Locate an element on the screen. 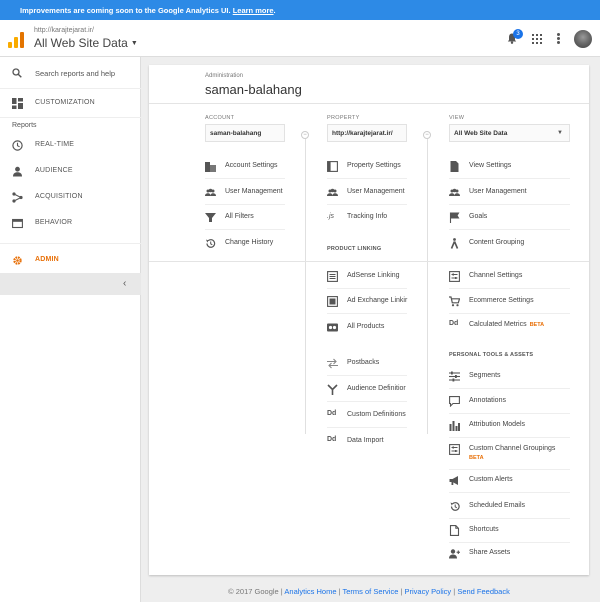  view-selector-dropdown: All Web Site Data ▼ is located at coordinates (509, 133).